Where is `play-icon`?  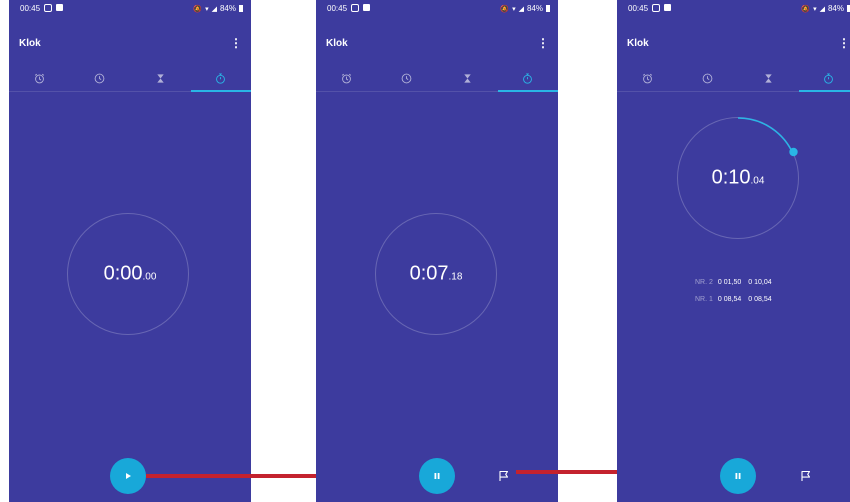 play-icon is located at coordinates (128, 476).